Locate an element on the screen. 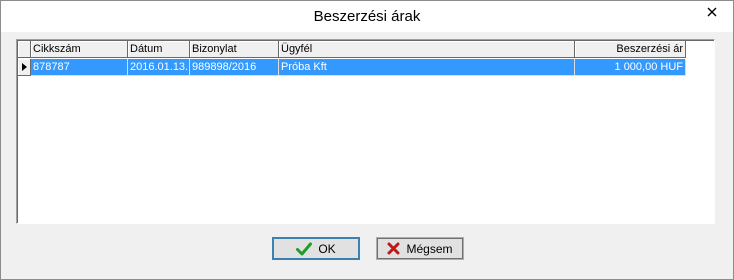 This screenshot has width=734, height=280. close-button is located at coordinates (712, 12).